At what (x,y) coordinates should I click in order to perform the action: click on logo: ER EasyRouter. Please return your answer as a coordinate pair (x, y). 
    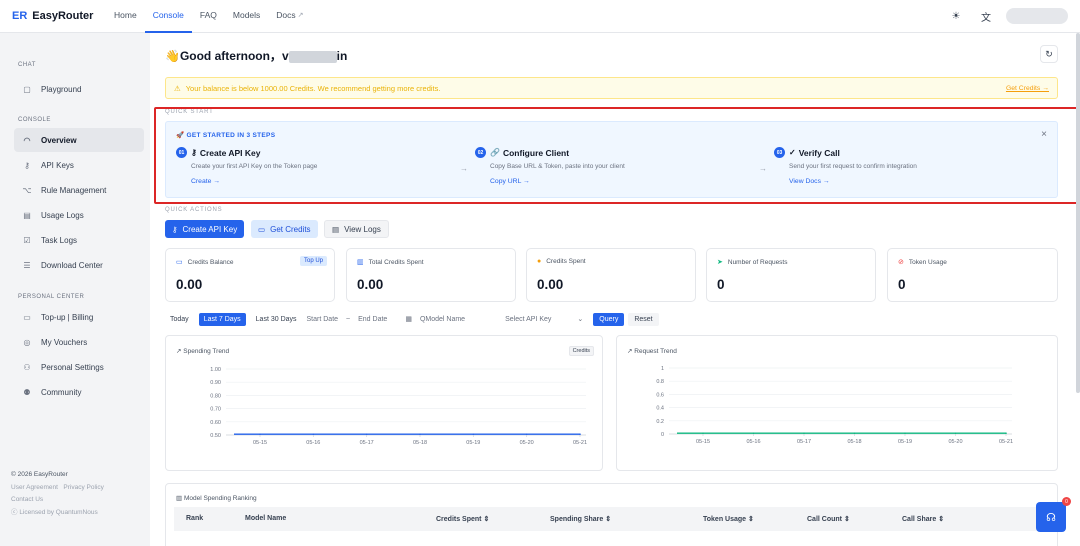
    Looking at the image, I should click on (59, 16).